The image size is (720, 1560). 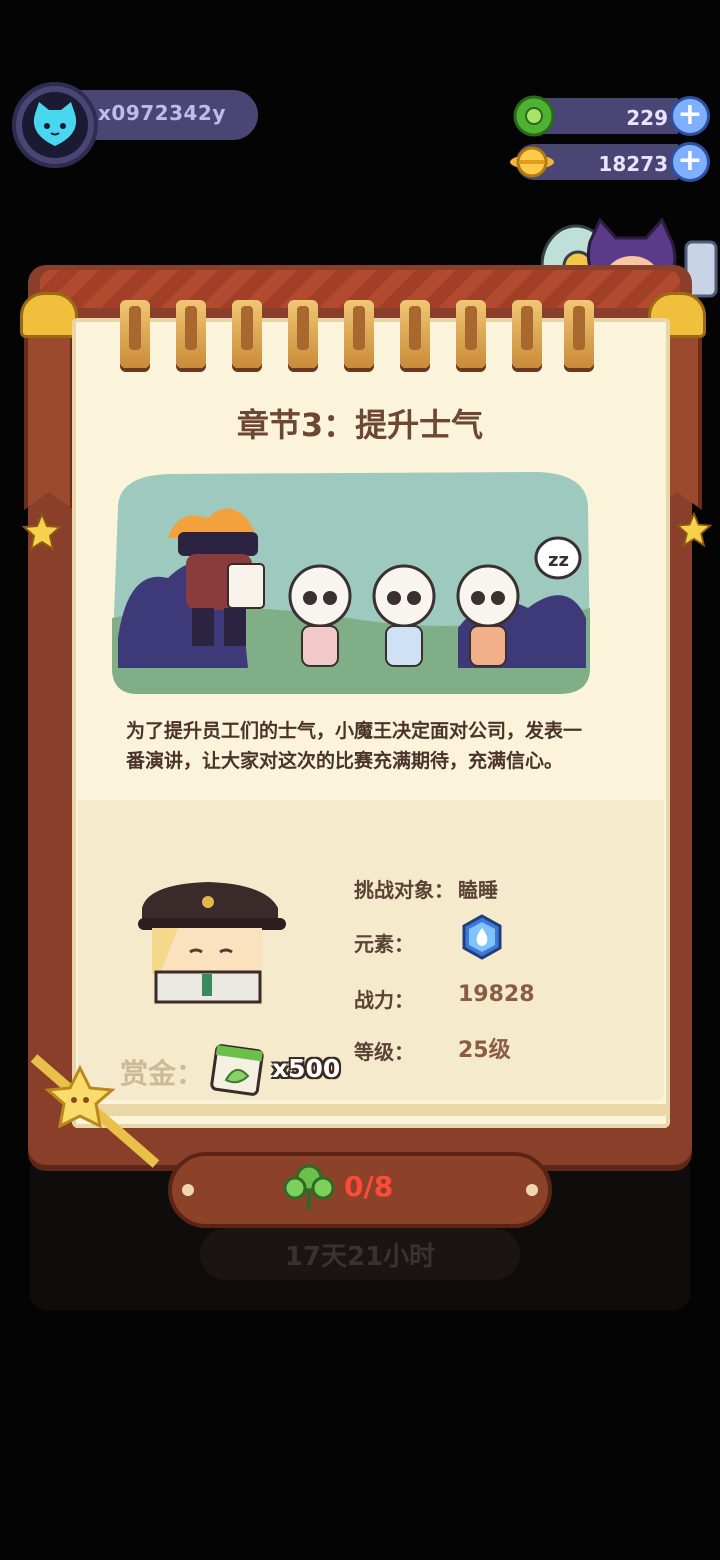 What do you see at coordinates (369, 1186) in the screenshot?
I see `progress-count: 0/8` at bounding box center [369, 1186].